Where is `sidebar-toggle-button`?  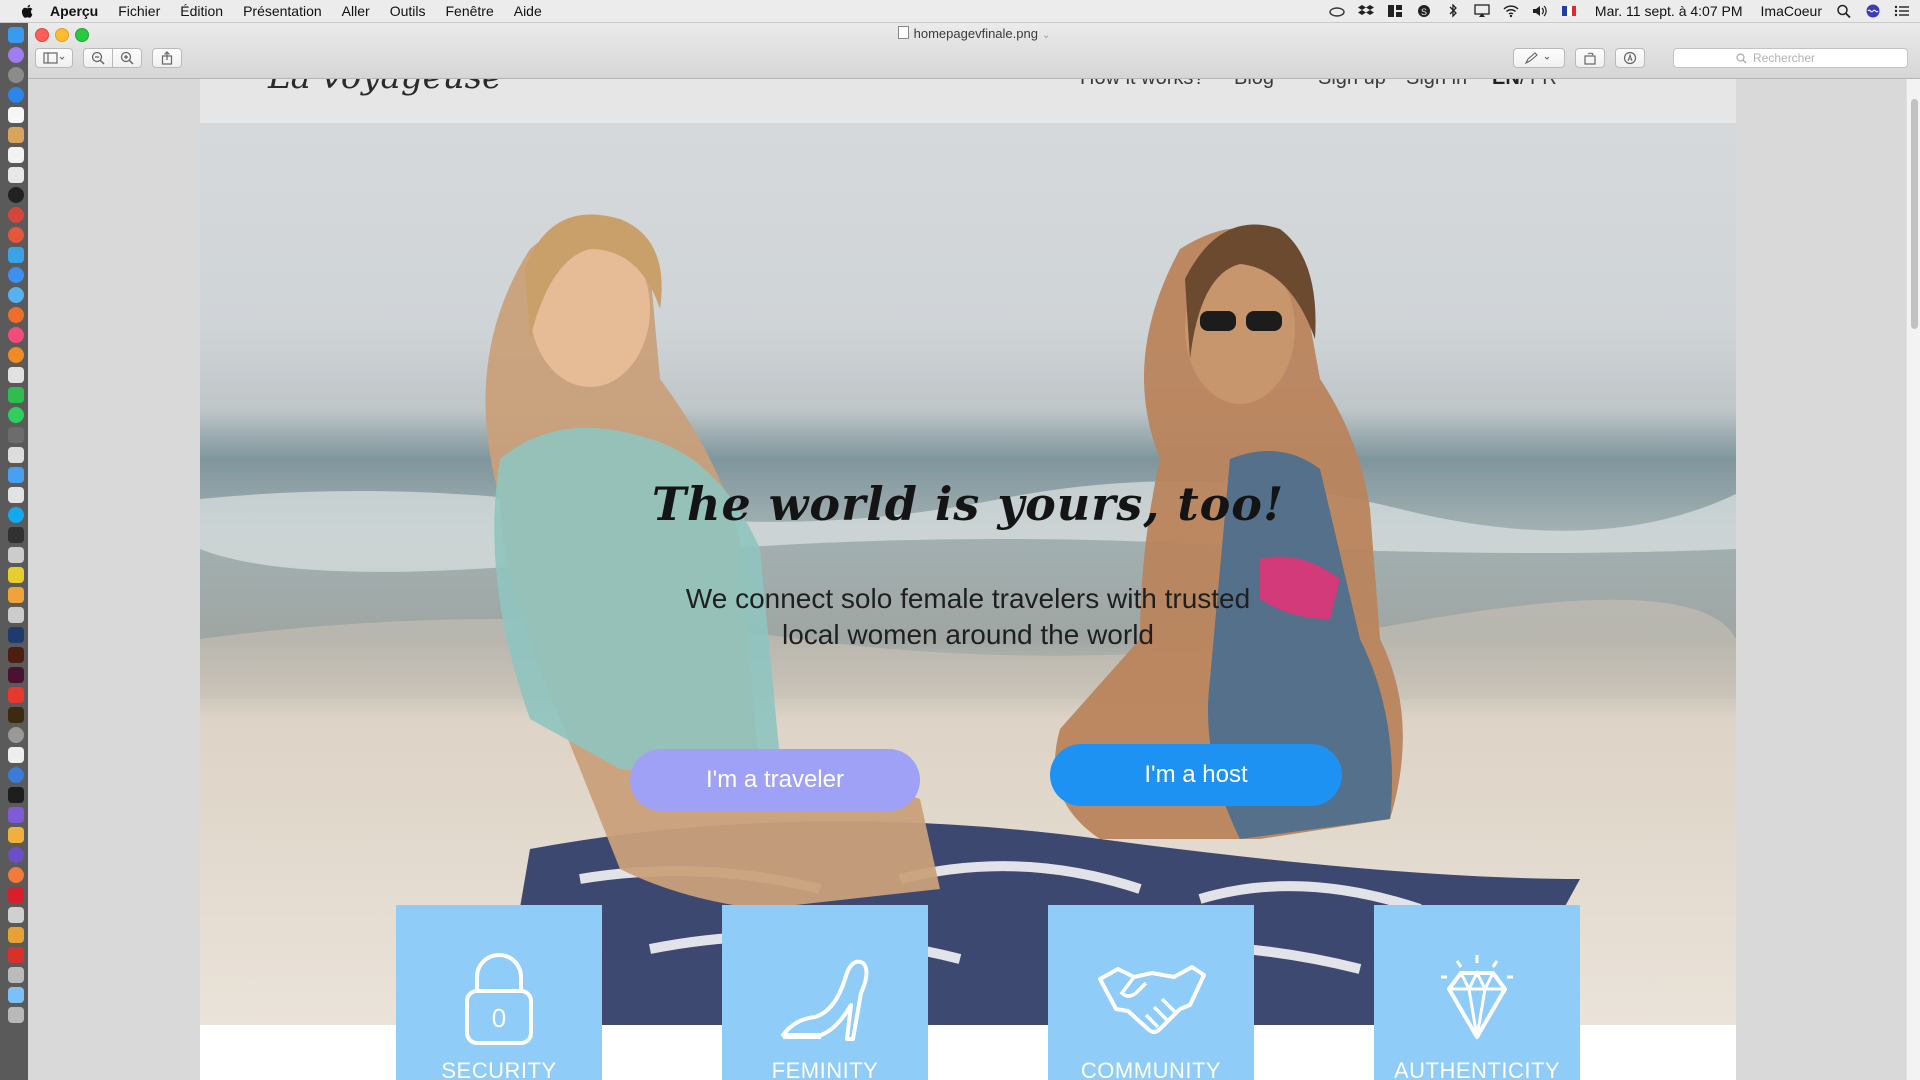
sidebar-toggle-button is located at coordinates (54, 58).